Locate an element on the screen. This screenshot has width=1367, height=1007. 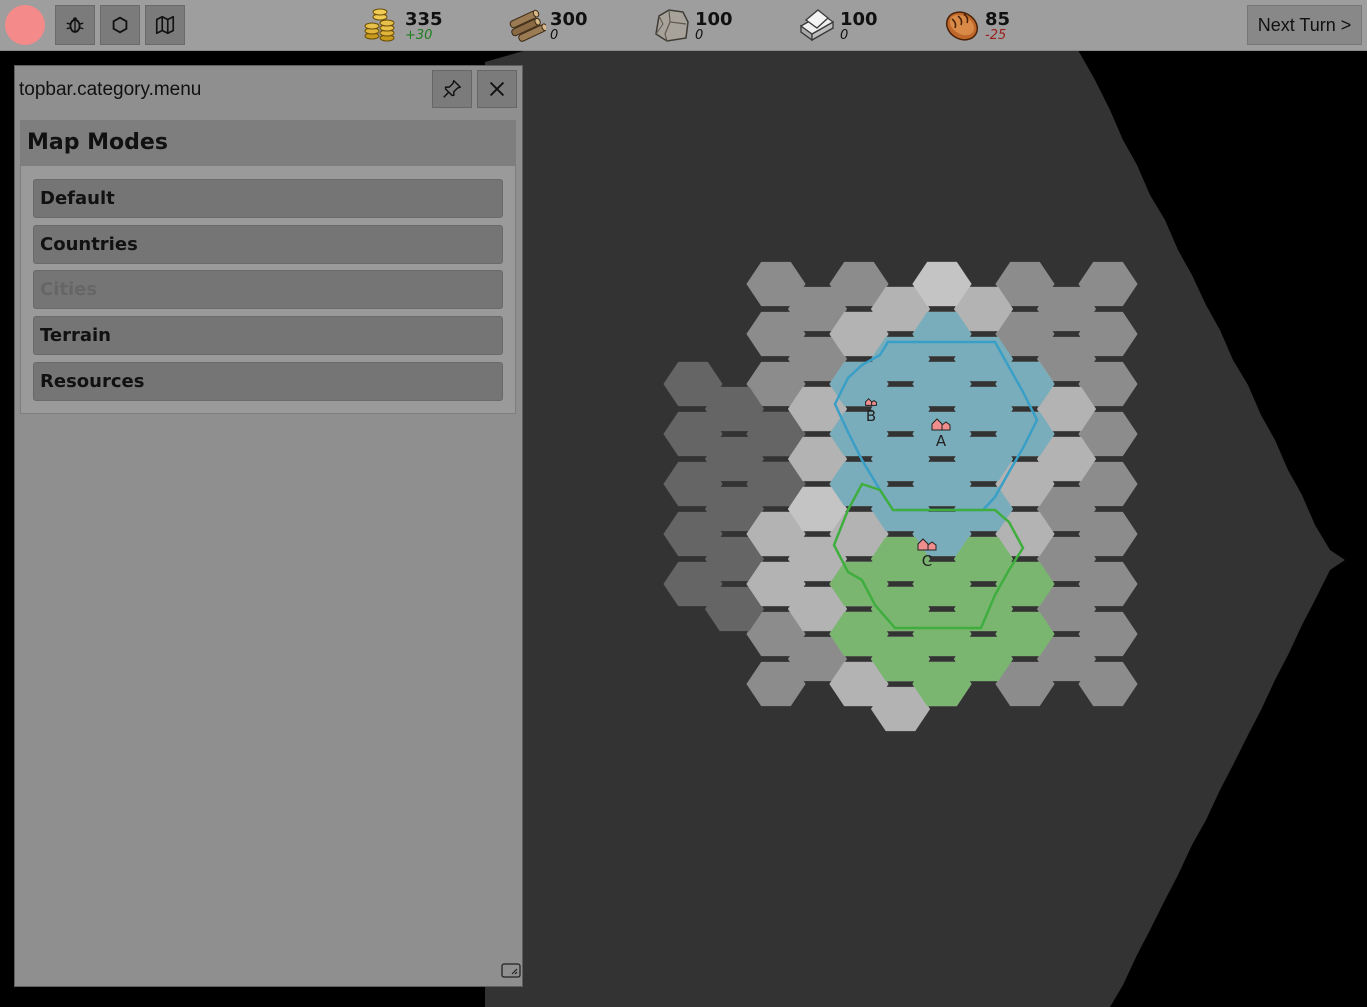
close-icon is located at coordinates (497, 89).